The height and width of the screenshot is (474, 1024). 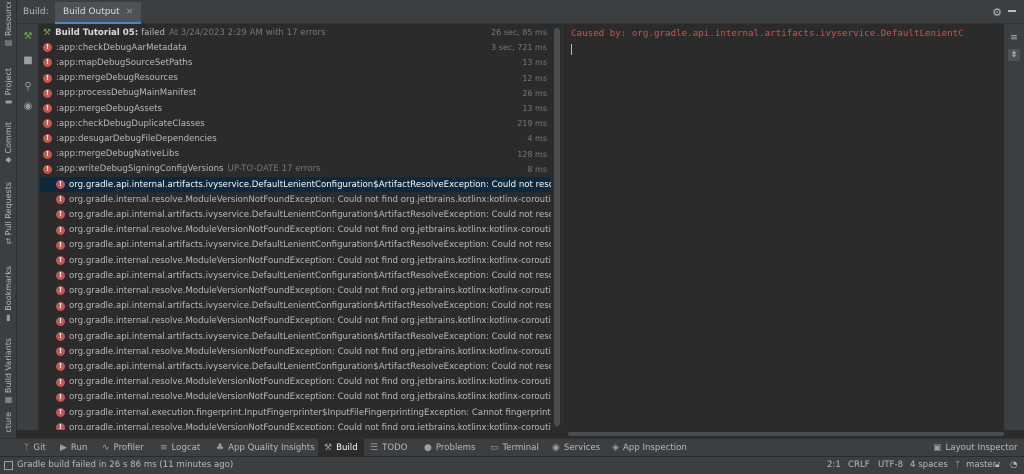 I want to click on indent-setting: 4 spaces, so click(x=929, y=465).